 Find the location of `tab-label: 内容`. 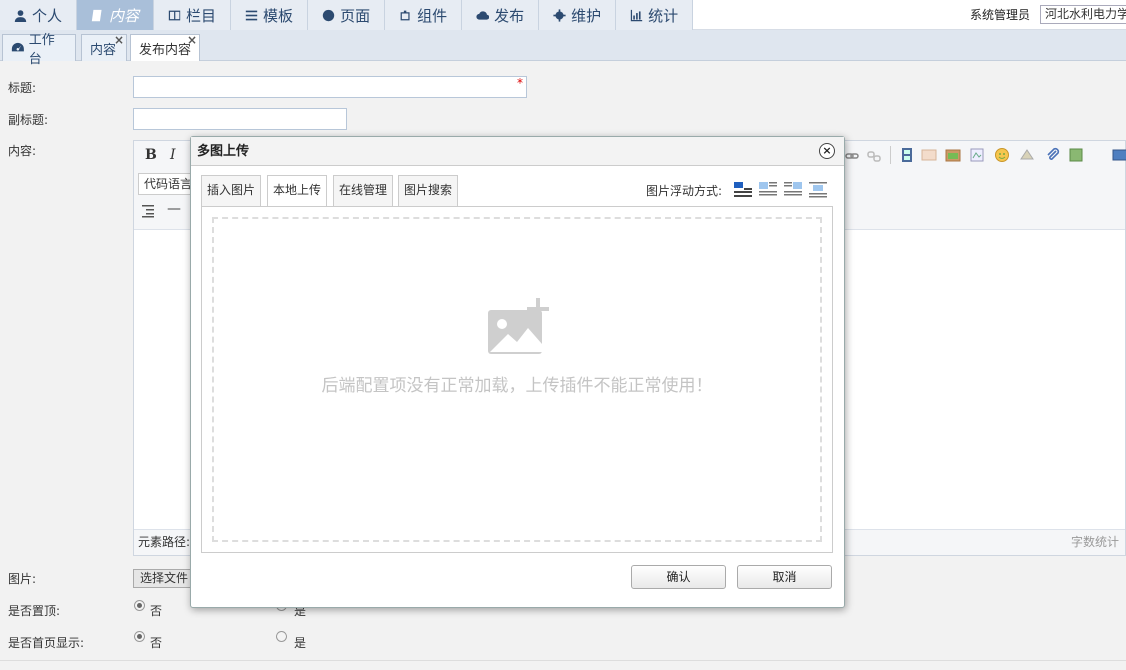

tab-label: 内容 is located at coordinates (103, 50).